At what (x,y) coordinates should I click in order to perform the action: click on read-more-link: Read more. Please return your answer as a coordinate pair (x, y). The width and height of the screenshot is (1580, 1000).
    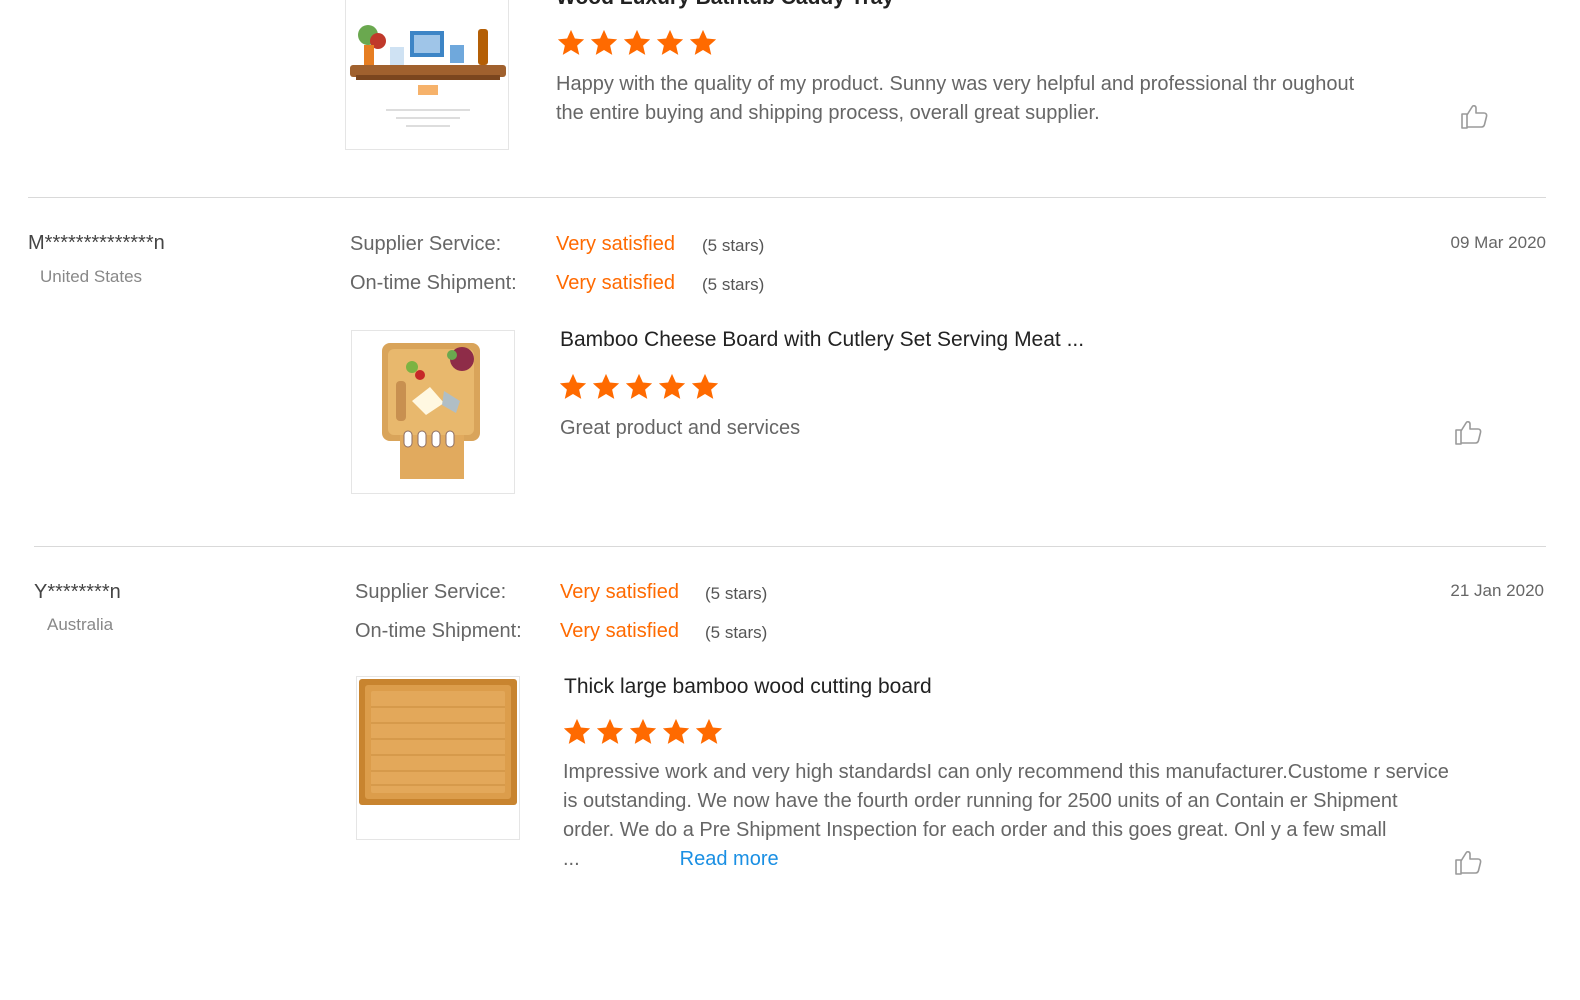
    Looking at the image, I should click on (729, 859).